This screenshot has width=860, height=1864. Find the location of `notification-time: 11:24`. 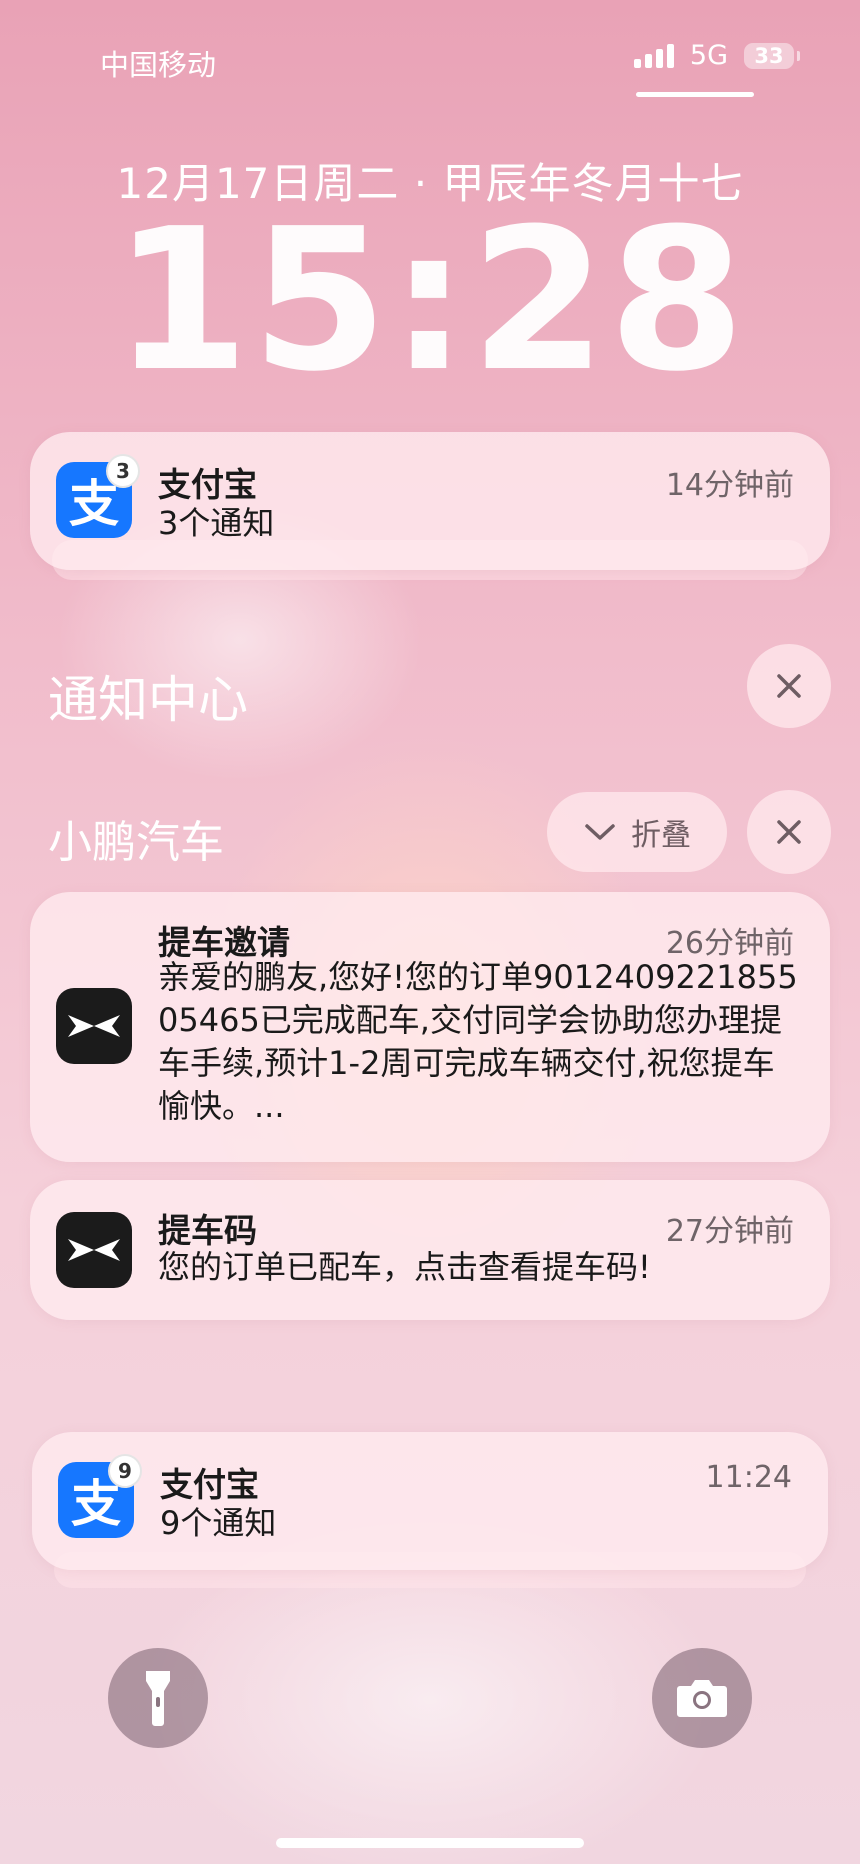

notification-time: 11:24 is located at coordinates (748, 1477).